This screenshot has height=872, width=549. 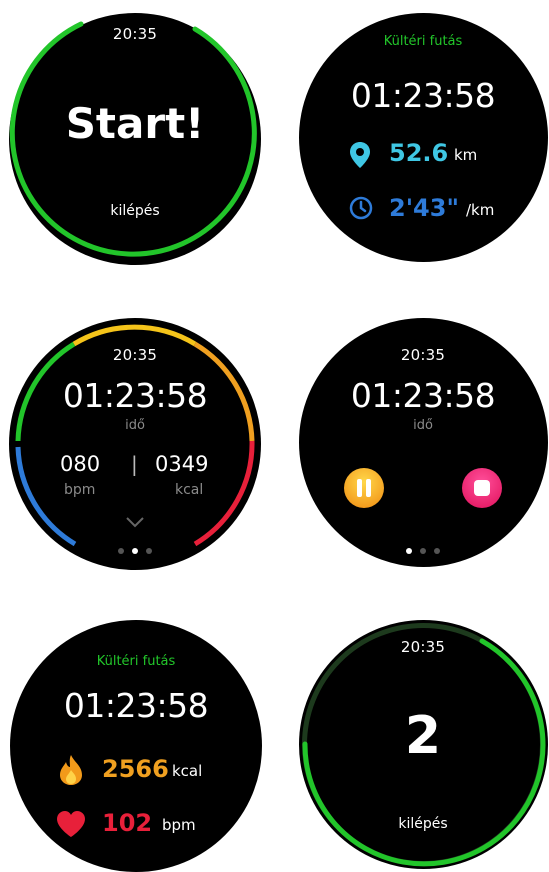 I want to click on location-pin-icon, so click(x=360, y=155).